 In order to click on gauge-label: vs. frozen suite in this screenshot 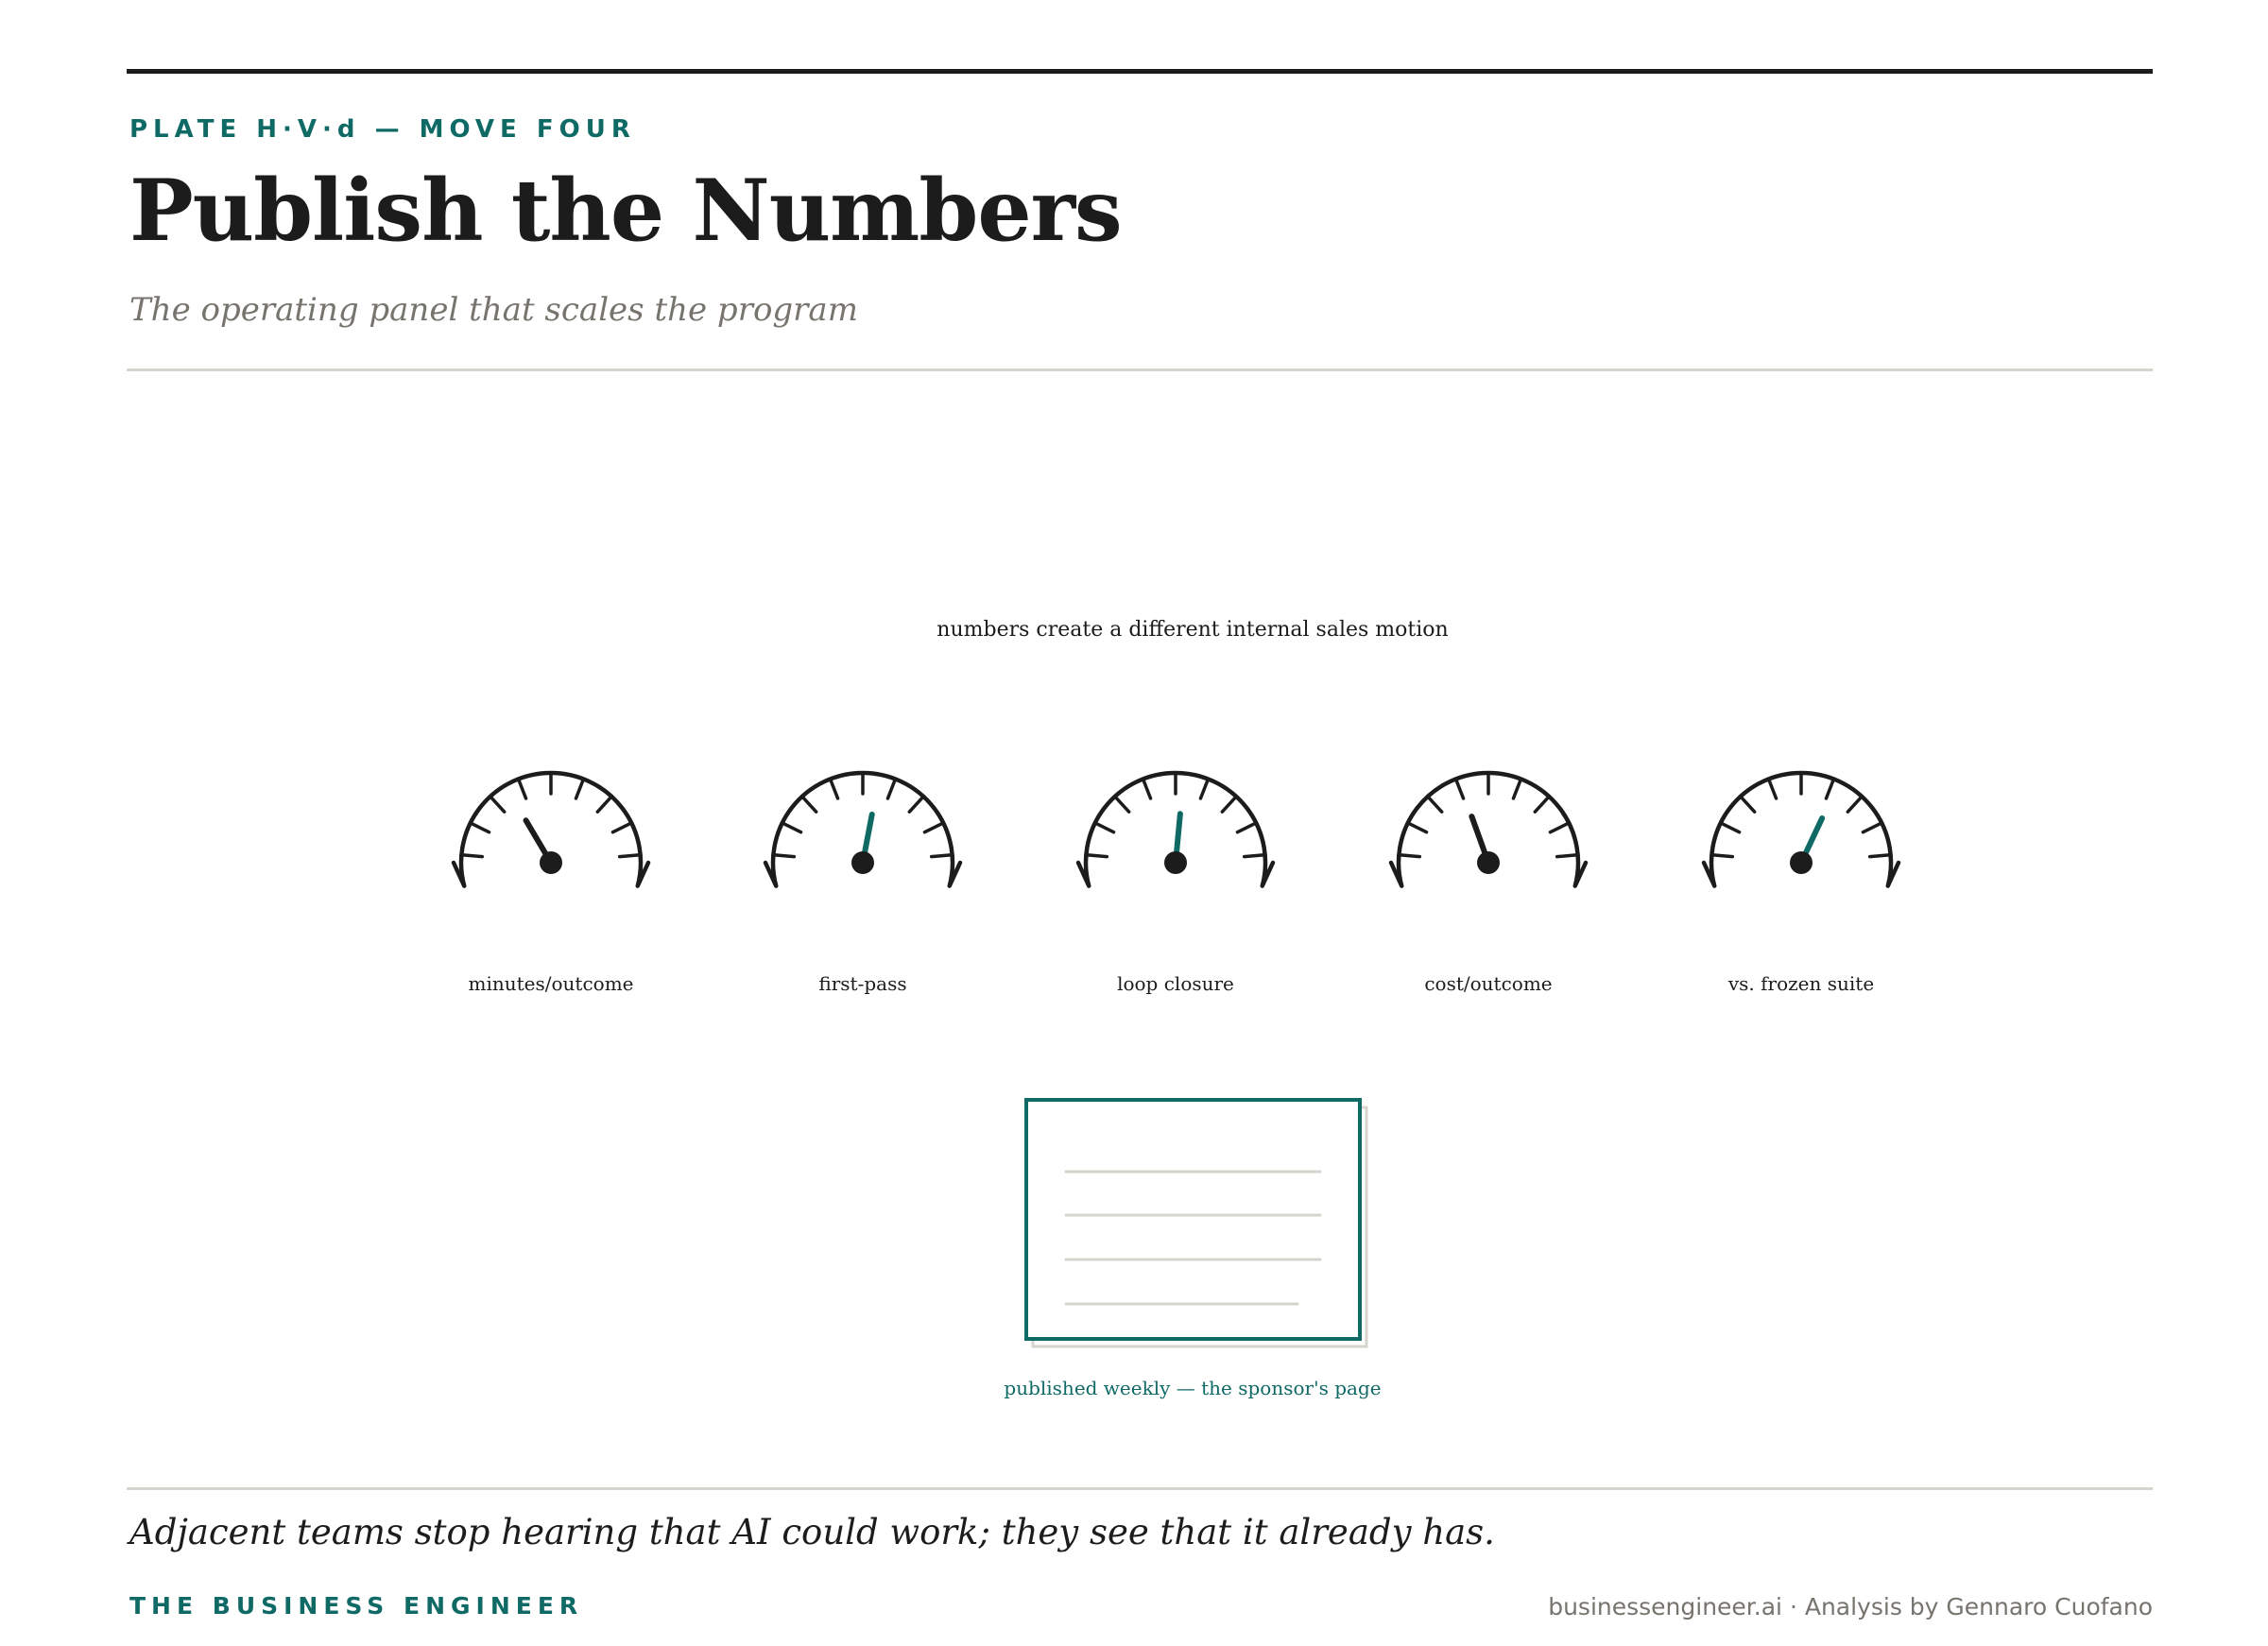, I will do `click(1800, 983)`.